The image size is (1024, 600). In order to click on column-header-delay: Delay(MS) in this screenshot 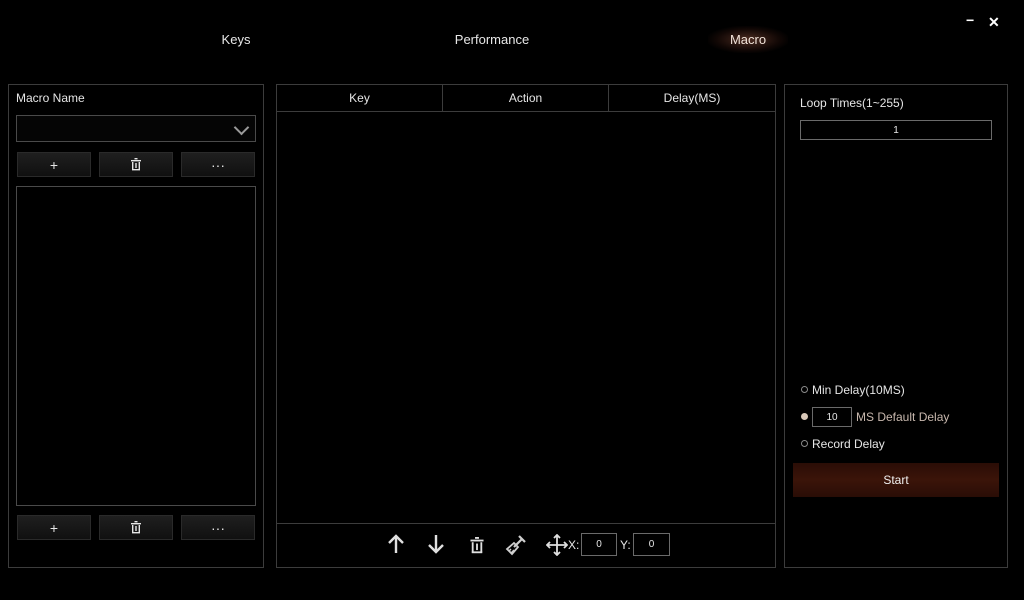, I will do `click(692, 98)`.